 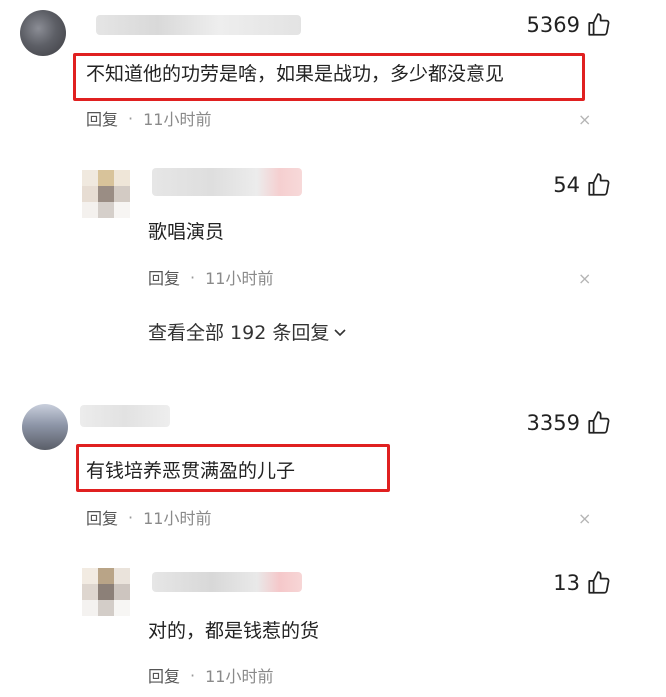 What do you see at coordinates (582, 583) in the screenshot?
I see `like-button: 13` at bounding box center [582, 583].